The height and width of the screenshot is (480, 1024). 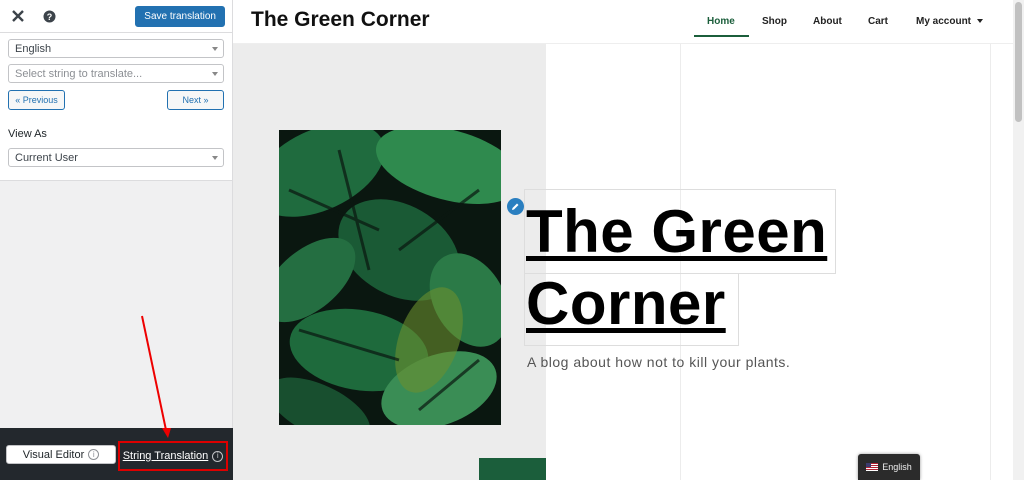 I want to click on next-button: Next », so click(x=195, y=100).